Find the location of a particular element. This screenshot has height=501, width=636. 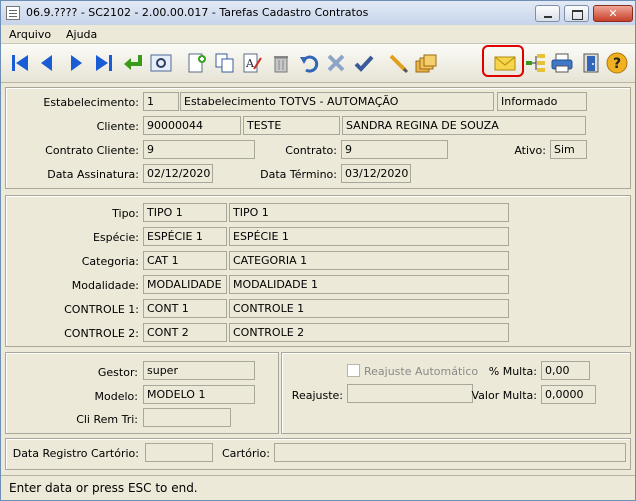

last-record-button is located at coordinates (104, 63).